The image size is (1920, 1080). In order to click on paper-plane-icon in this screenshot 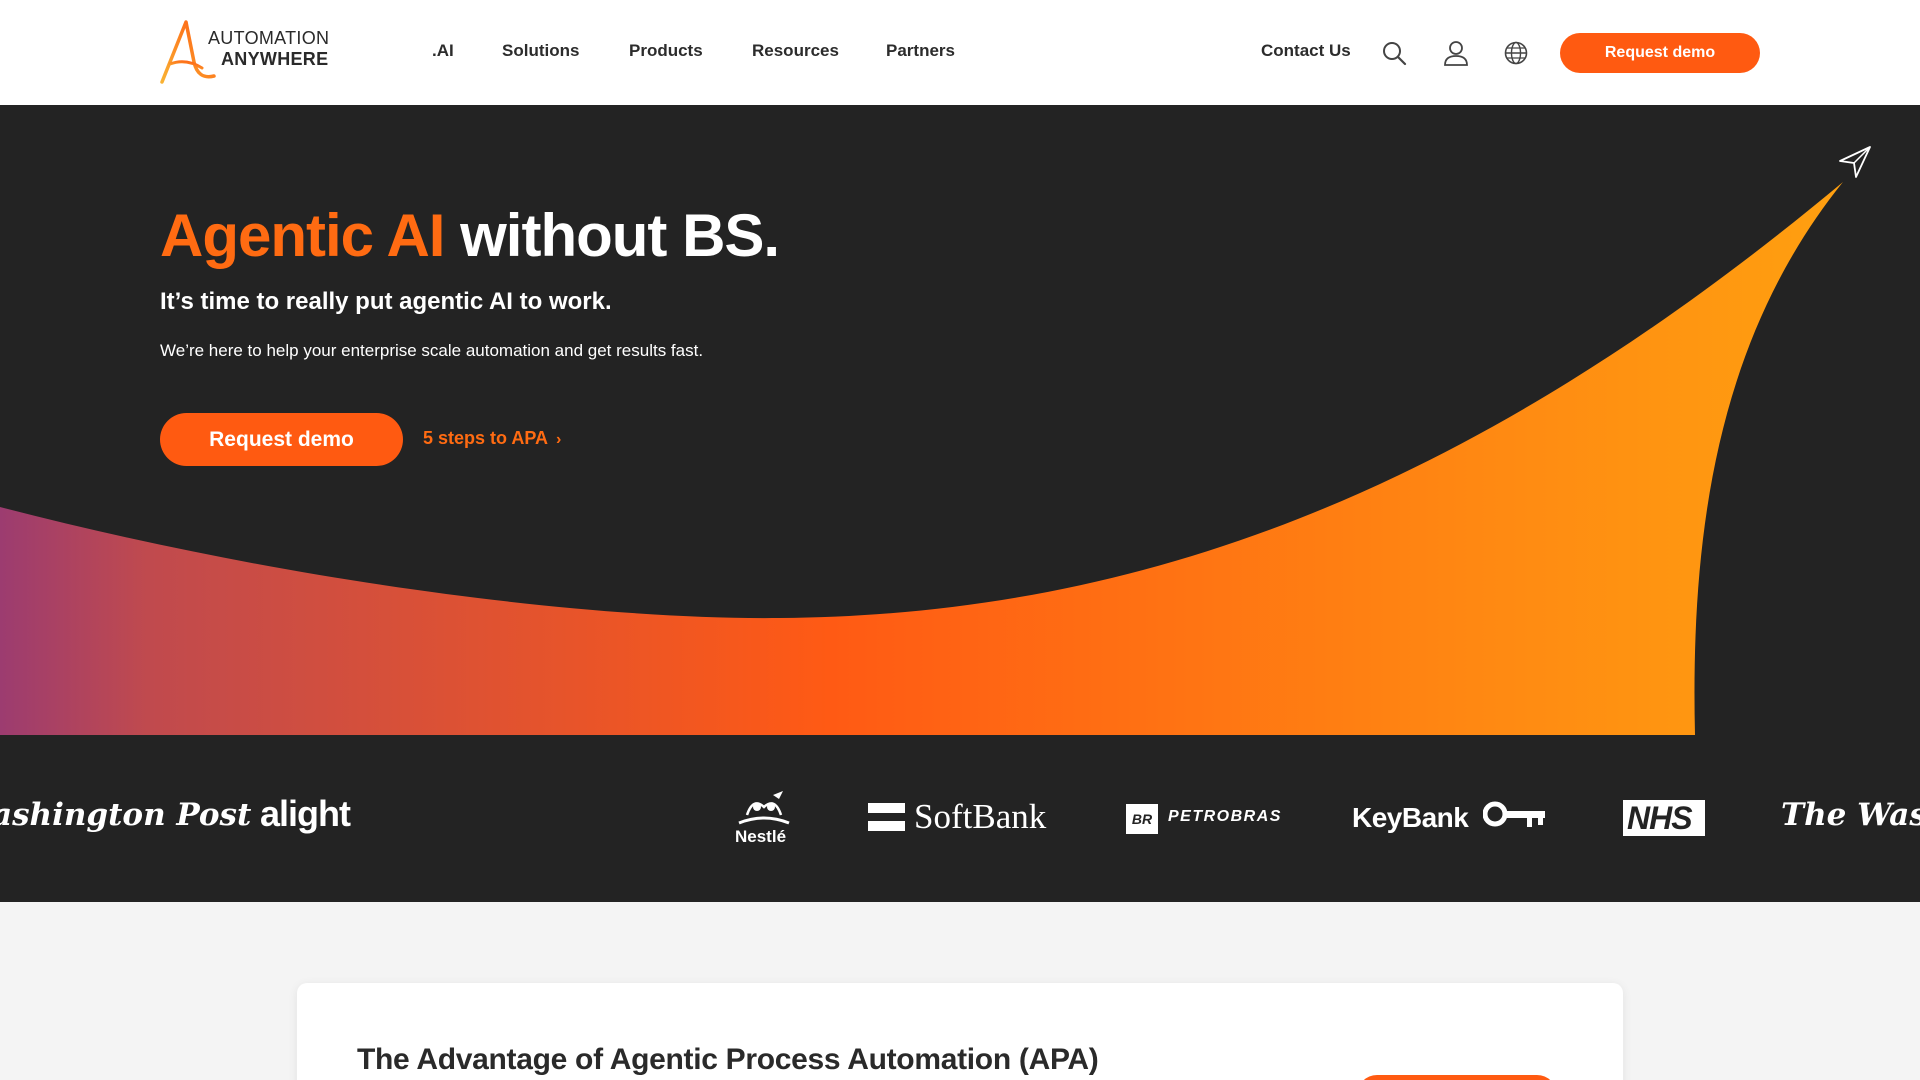, I will do `click(1855, 162)`.